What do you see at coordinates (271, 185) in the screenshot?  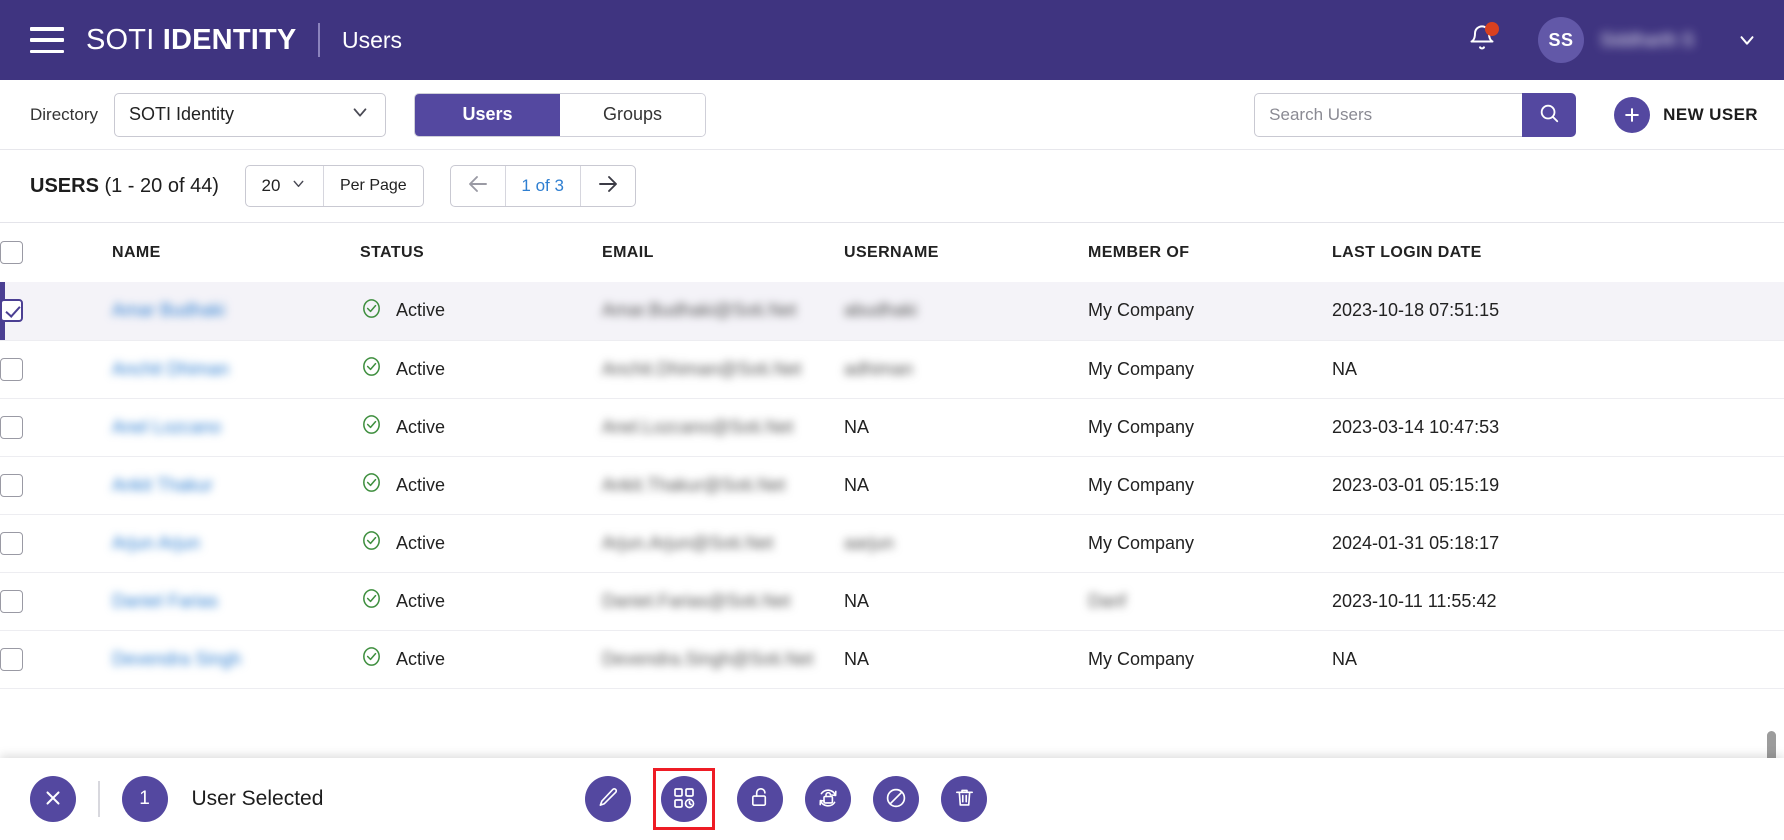 I see `per-page-value: 20` at bounding box center [271, 185].